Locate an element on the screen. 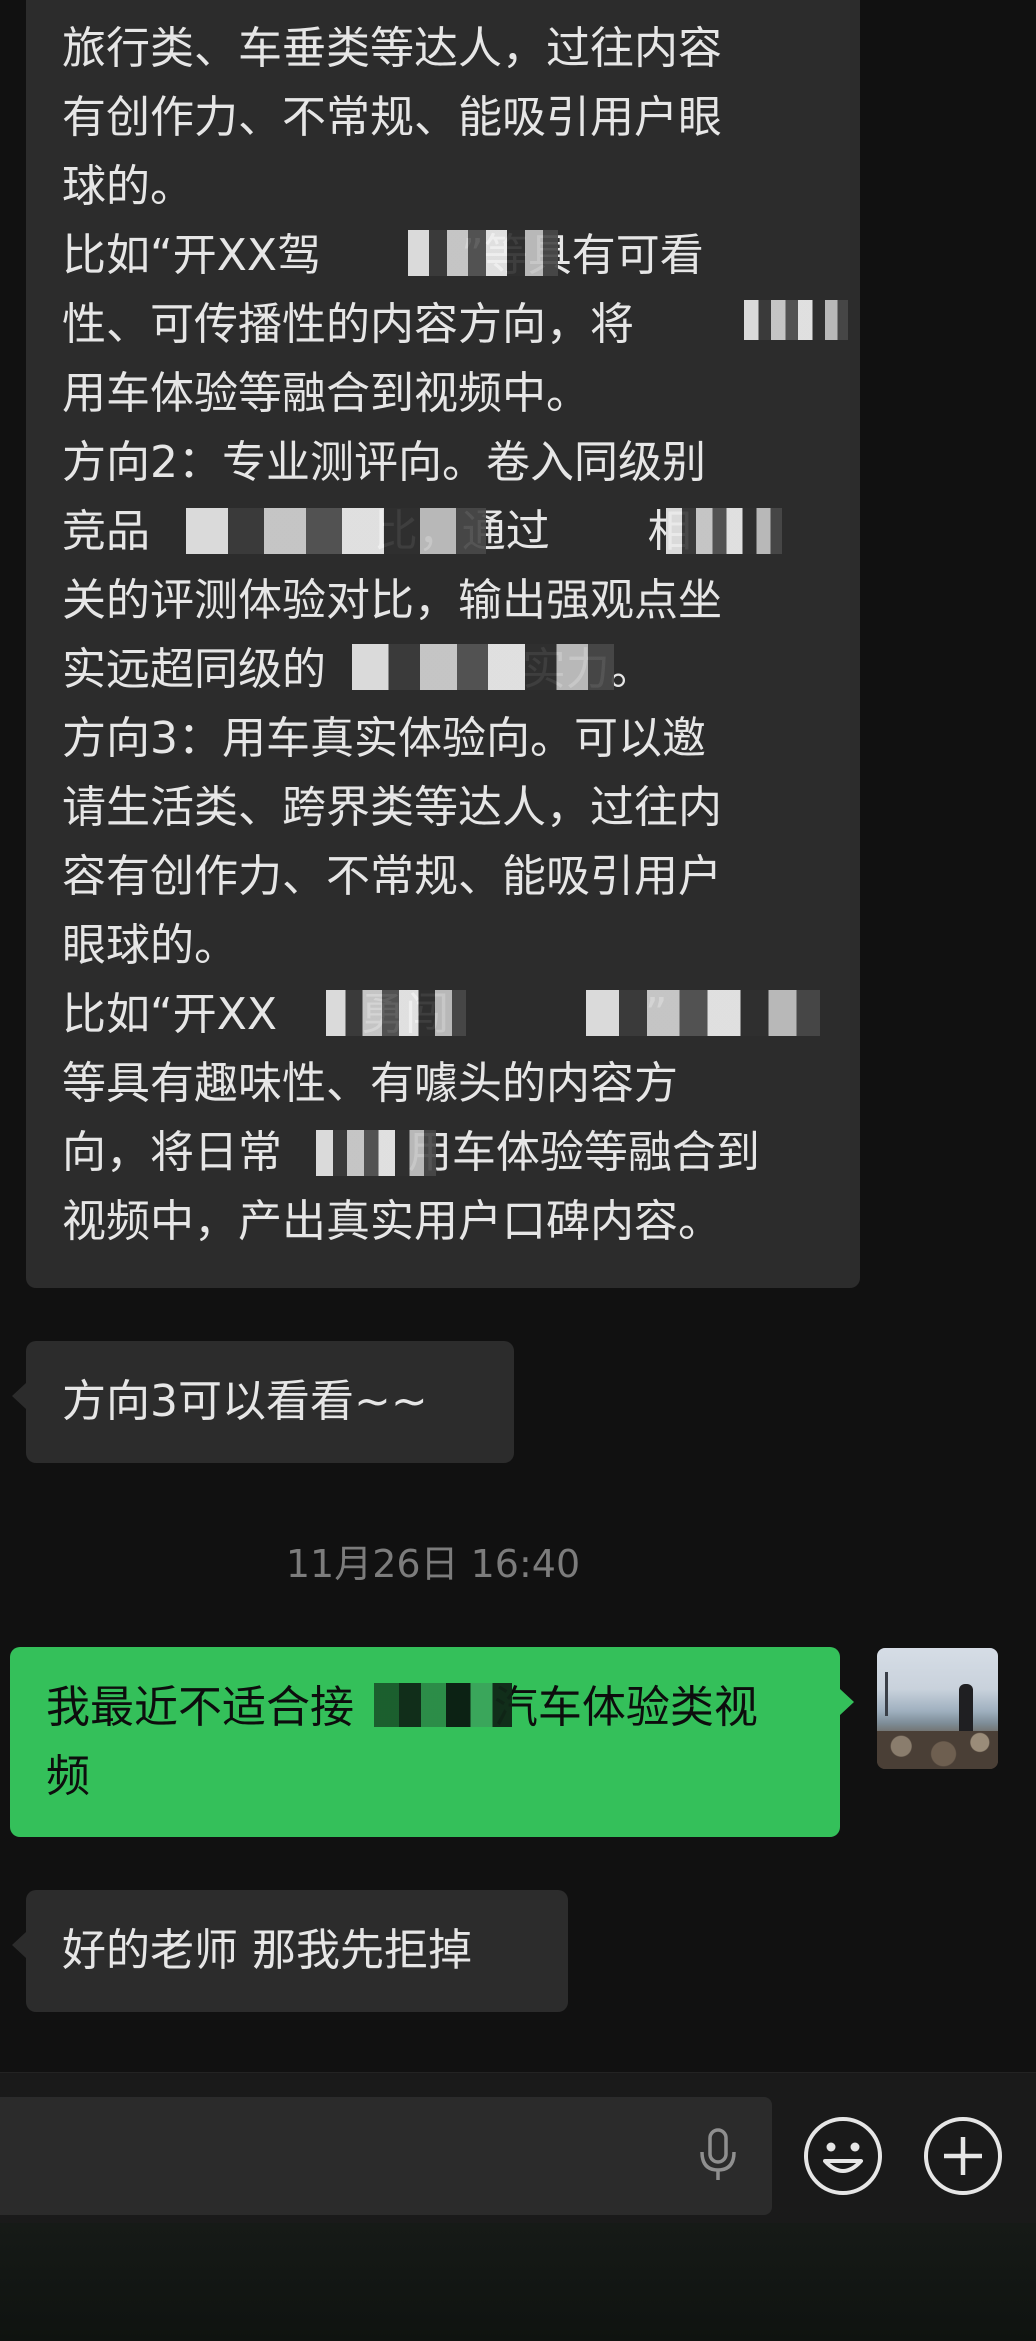  avatar is located at coordinates (937, 1708).